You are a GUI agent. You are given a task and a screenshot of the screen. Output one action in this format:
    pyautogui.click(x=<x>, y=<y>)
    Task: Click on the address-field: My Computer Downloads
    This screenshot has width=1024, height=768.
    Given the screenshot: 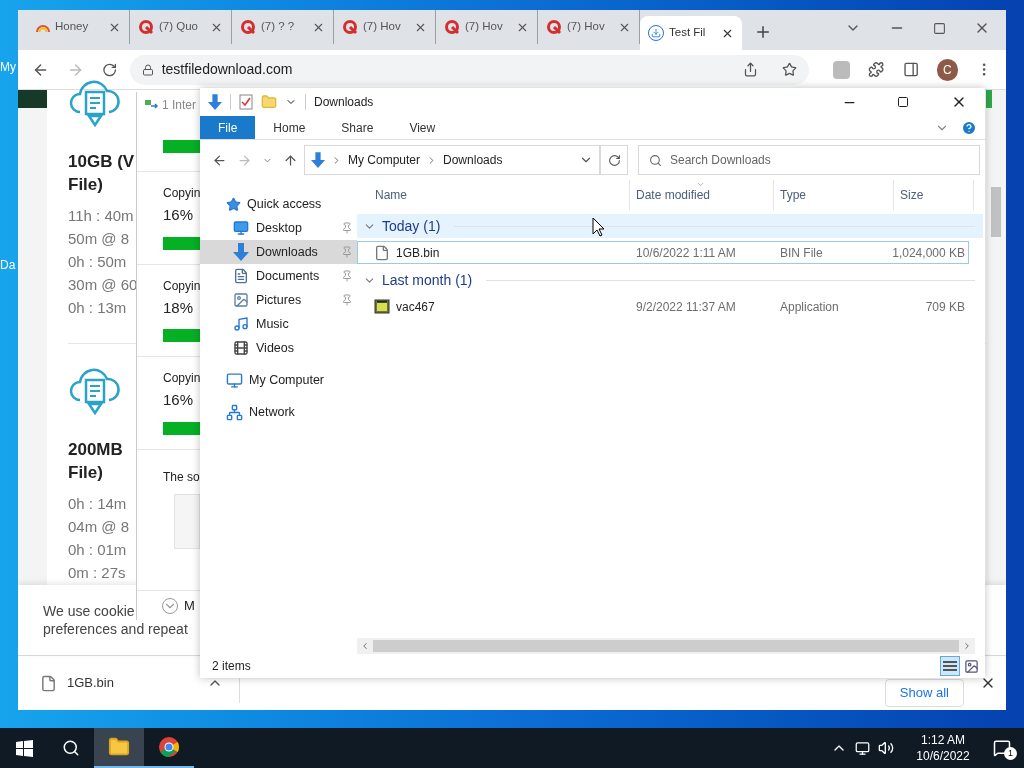 What is the action you would take?
    pyautogui.click(x=452, y=160)
    